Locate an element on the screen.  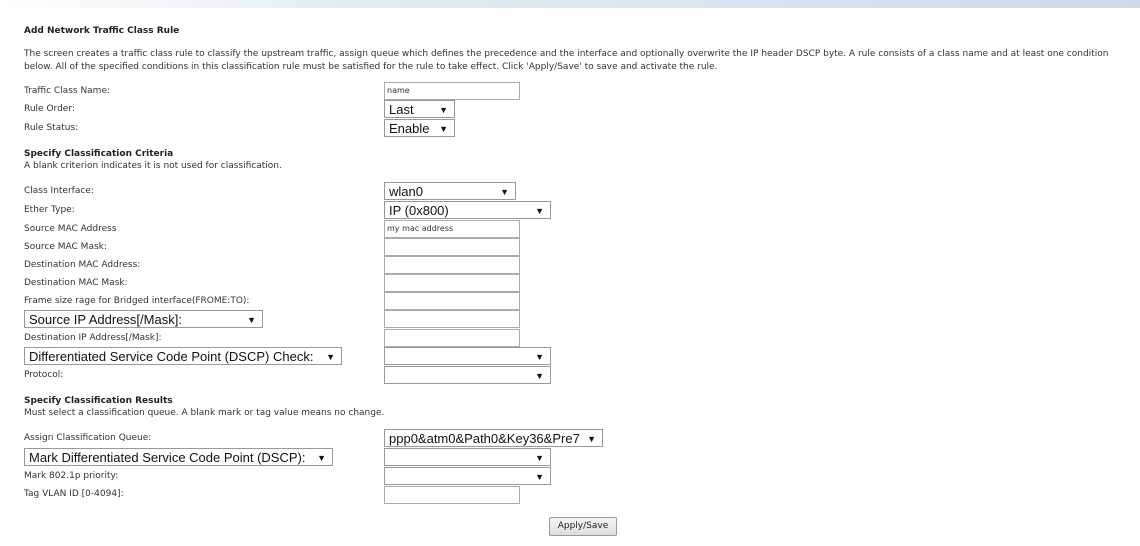
protocol-label: Protocol: is located at coordinates (44, 375).